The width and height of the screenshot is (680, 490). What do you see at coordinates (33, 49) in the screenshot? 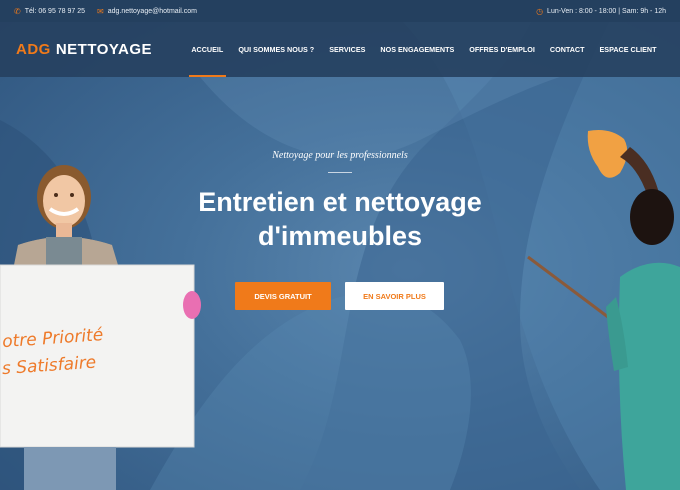
I see `logo-part-adg: ADG` at bounding box center [33, 49].